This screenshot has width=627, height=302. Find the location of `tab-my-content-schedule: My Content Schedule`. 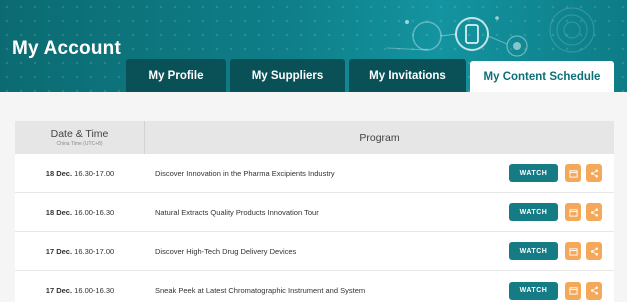

tab-my-content-schedule: My Content Schedule is located at coordinates (542, 76).